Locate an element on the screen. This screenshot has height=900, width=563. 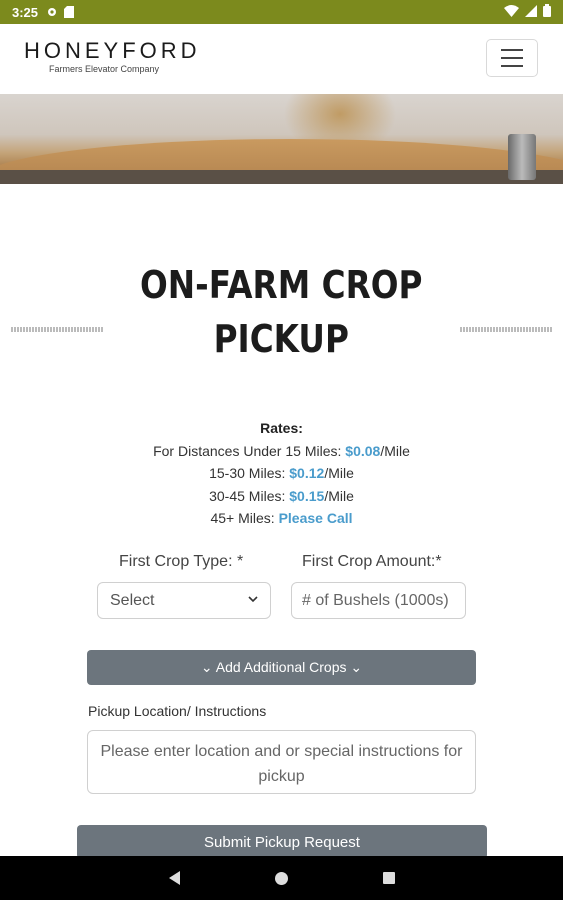
status-time: 3:25 is located at coordinates (25, 12).